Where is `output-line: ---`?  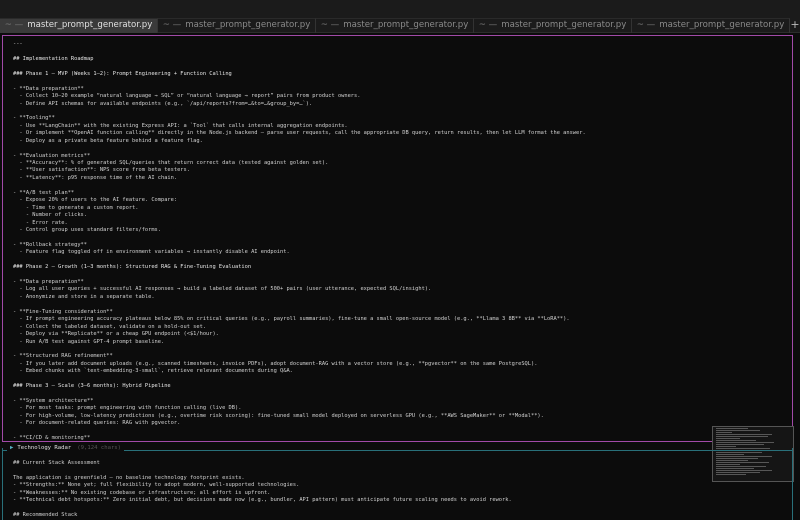
output-line: --- is located at coordinates (18, 44).